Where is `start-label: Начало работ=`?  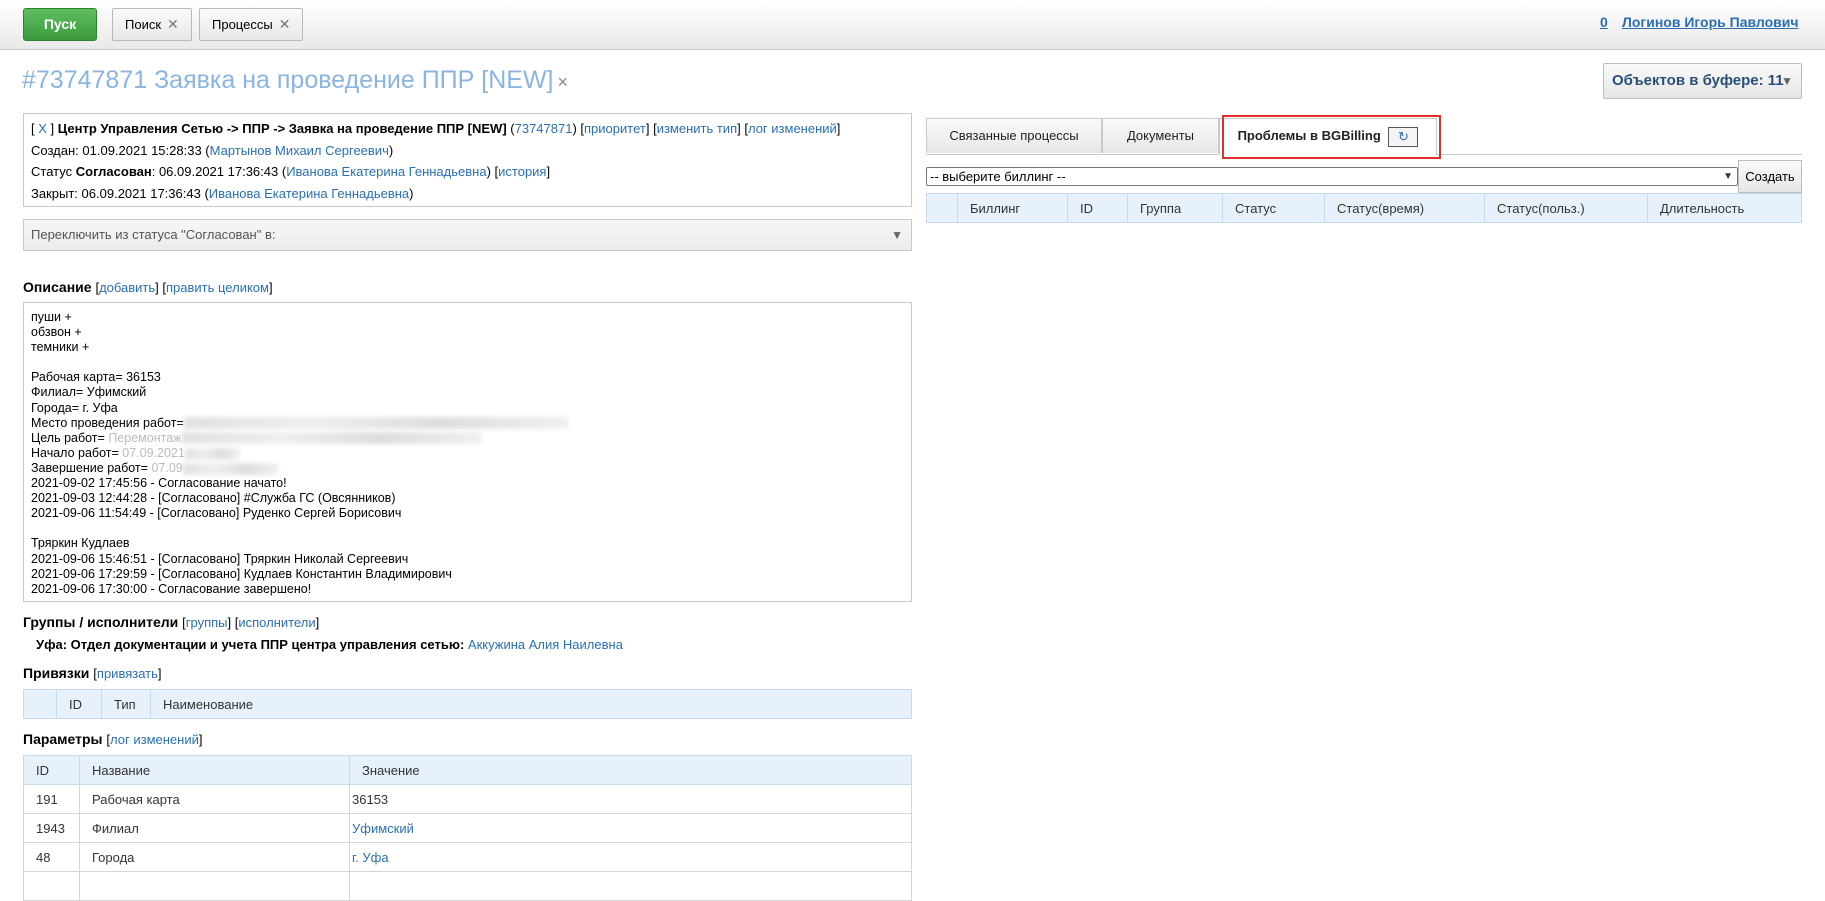
start-label: Начало работ= is located at coordinates (75, 452).